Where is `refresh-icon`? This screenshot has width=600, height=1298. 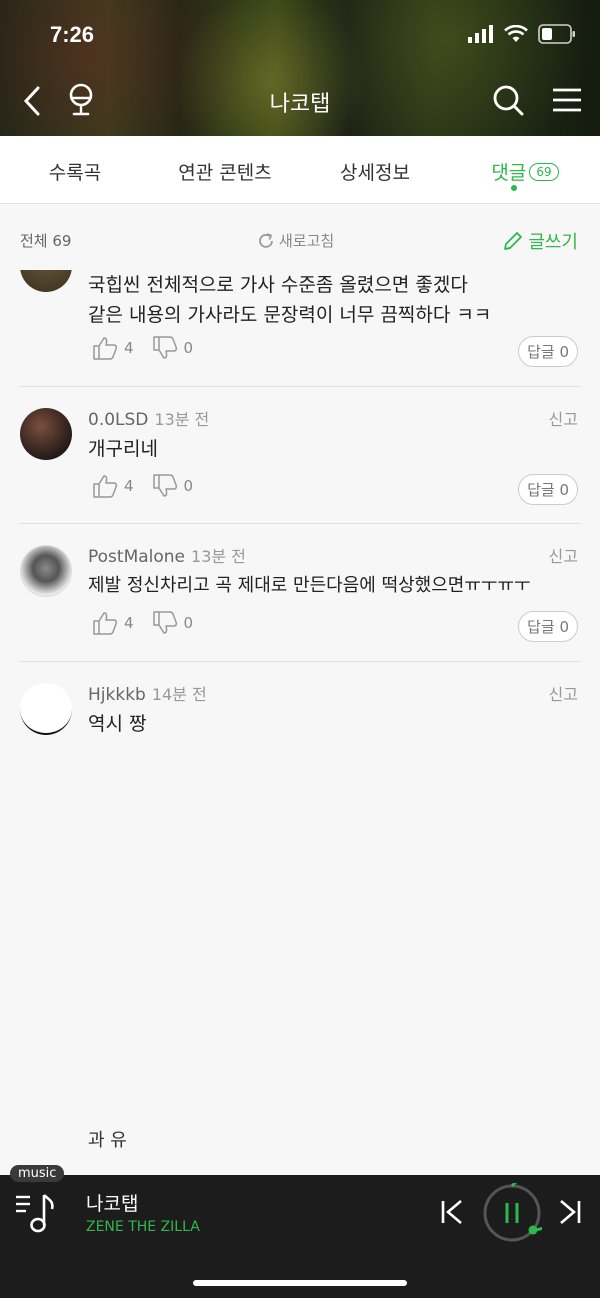
refresh-icon is located at coordinates (266, 240).